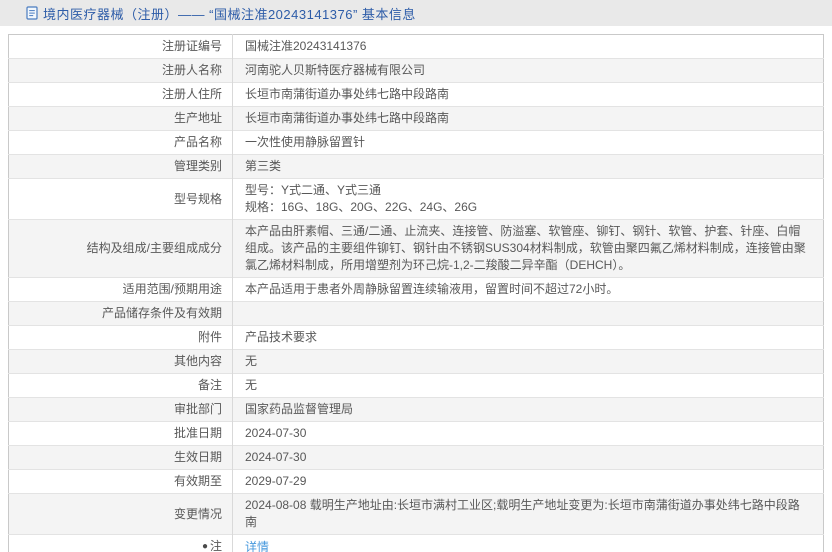 The height and width of the screenshot is (552, 832). What do you see at coordinates (120, 481) in the screenshot?
I see `row-label: 有效期至` at bounding box center [120, 481].